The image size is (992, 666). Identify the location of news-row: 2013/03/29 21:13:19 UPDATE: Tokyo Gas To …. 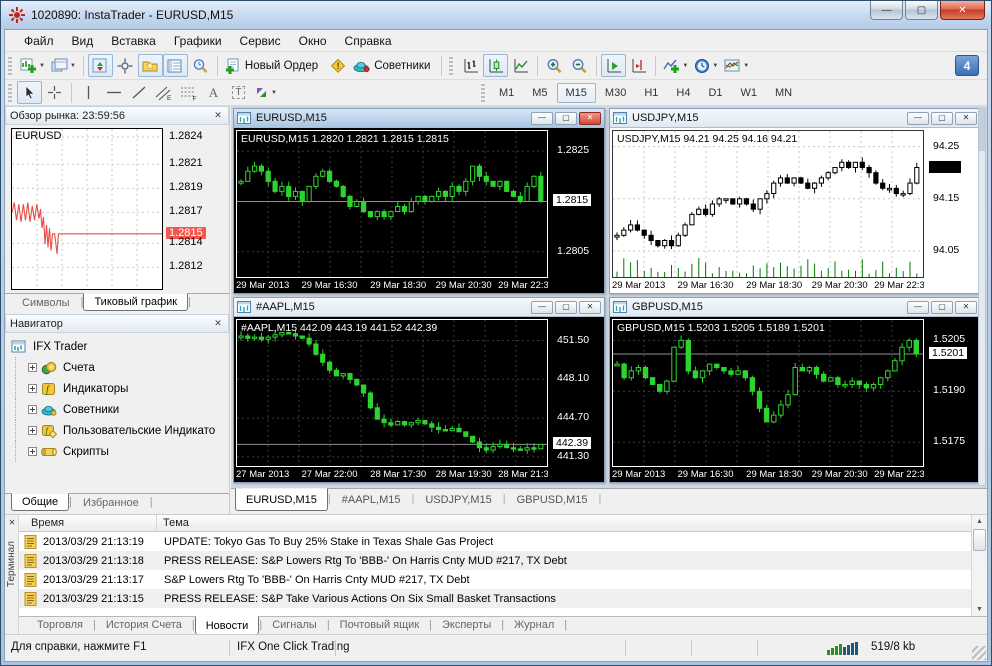
(495, 541).